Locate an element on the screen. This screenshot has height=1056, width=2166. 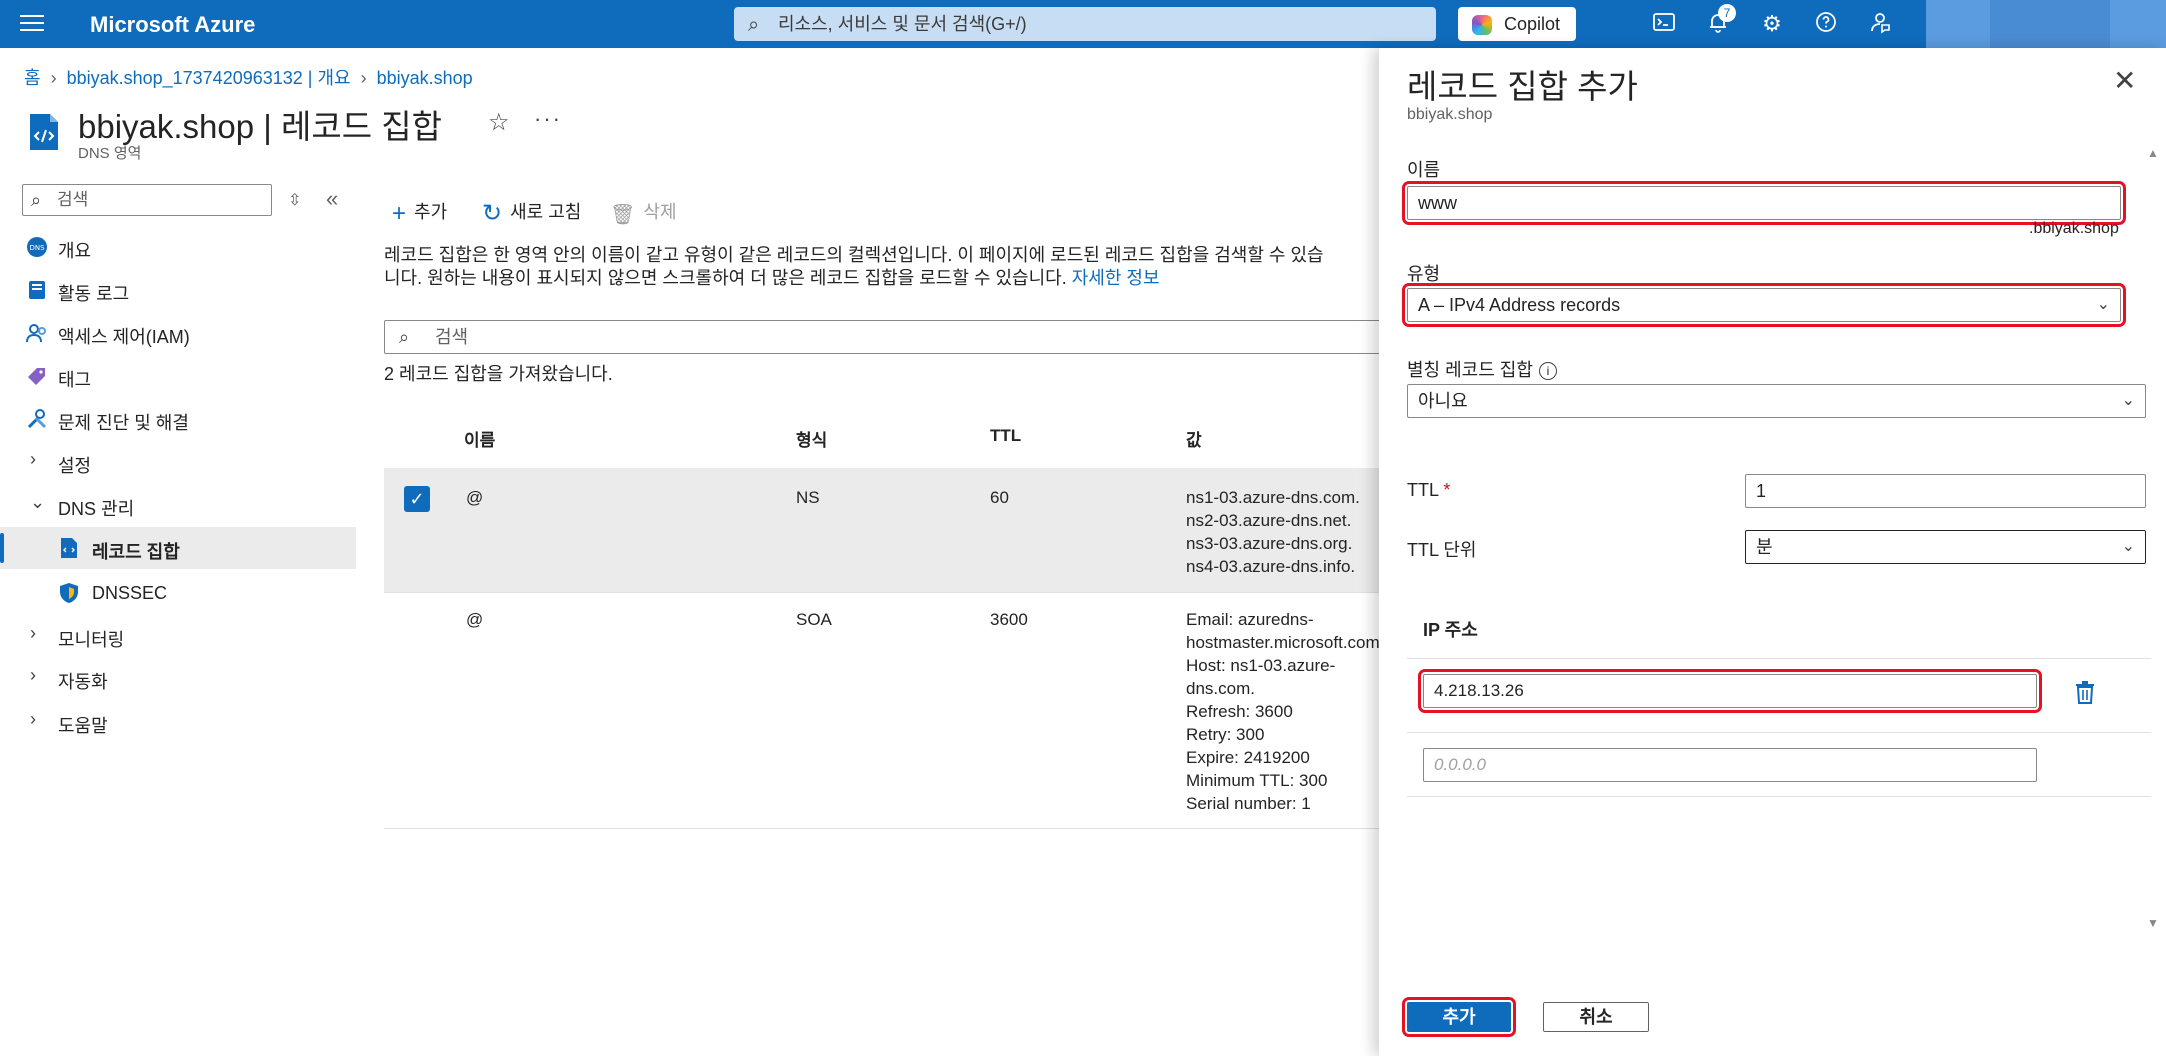
ttl-unit-label: TTL 단위 is located at coordinates (1442, 550).